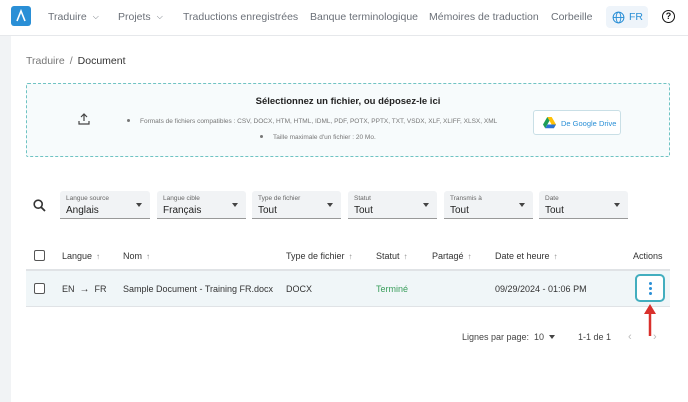 This screenshot has height=402, width=688. Describe the element at coordinates (618, 17) in the screenshot. I see `globe-icon` at that location.